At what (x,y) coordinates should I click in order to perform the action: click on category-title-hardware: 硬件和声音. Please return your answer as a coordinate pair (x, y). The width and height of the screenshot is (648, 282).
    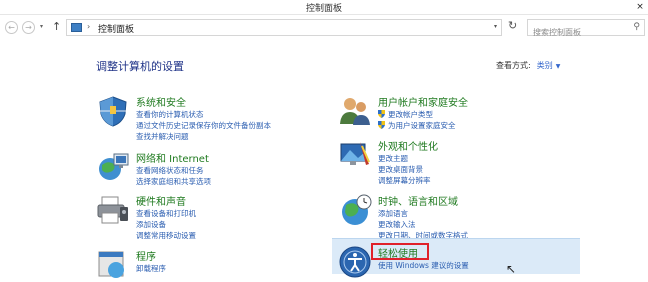
    Looking at the image, I should click on (161, 200).